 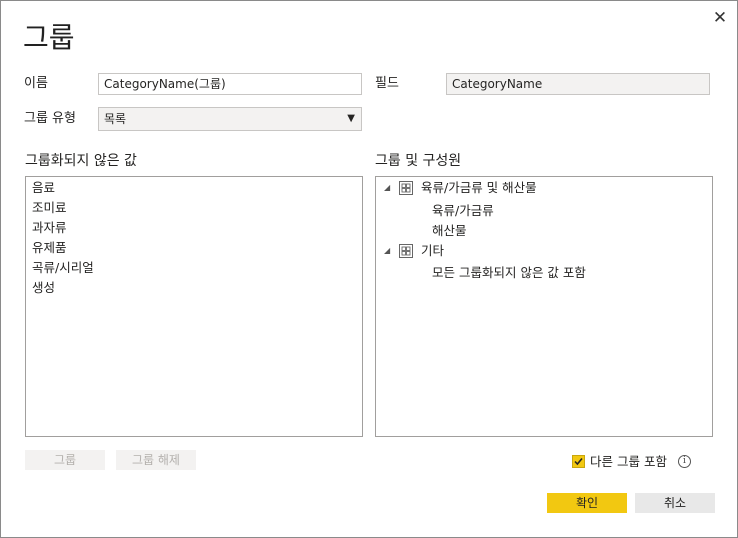 What do you see at coordinates (49, 248) in the screenshot?
I see `list-item: 유제품` at bounding box center [49, 248].